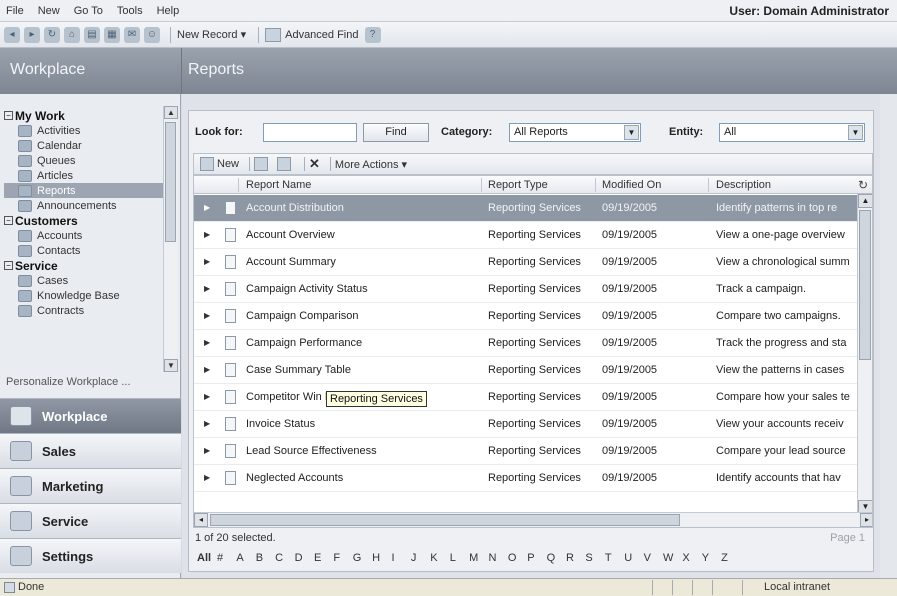 The image size is (897, 596). I want to click on wunderbar-service: Service, so click(90, 520).